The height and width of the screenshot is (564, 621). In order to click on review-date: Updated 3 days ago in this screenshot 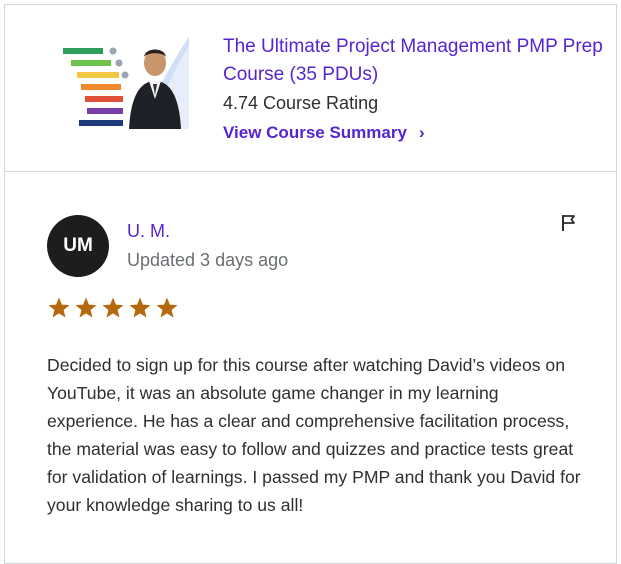, I will do `click(208, 260)`.